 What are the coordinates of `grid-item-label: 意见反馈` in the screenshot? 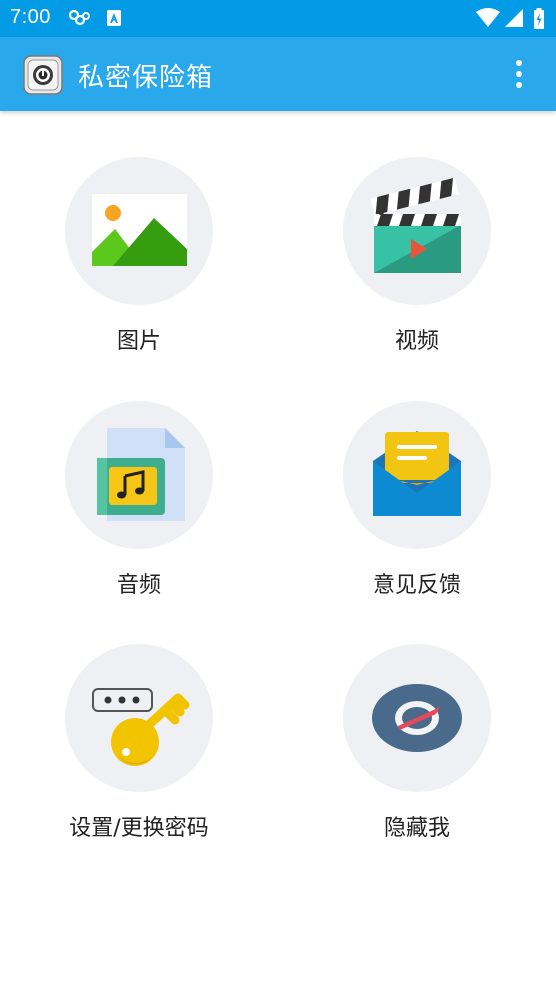 It's located at (416, 585).